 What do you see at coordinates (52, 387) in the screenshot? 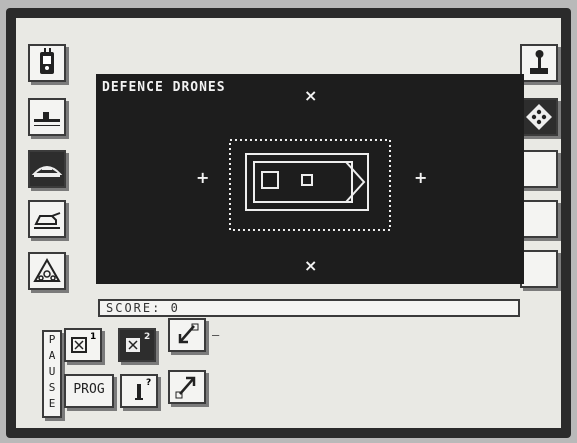
I see `pause-letter: S` at bounding box center [52, 387].